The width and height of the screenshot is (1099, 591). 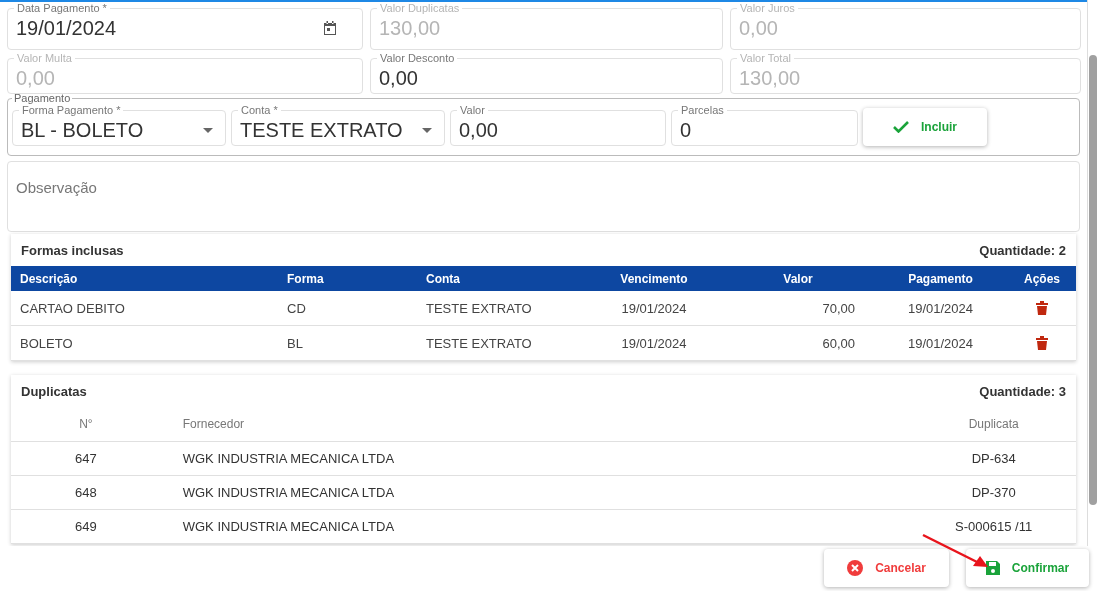 What do you see at coordinates (72, 250) in the screenshot?
I see `section-title: Formas inclusas` at bounding box center [72, 250].